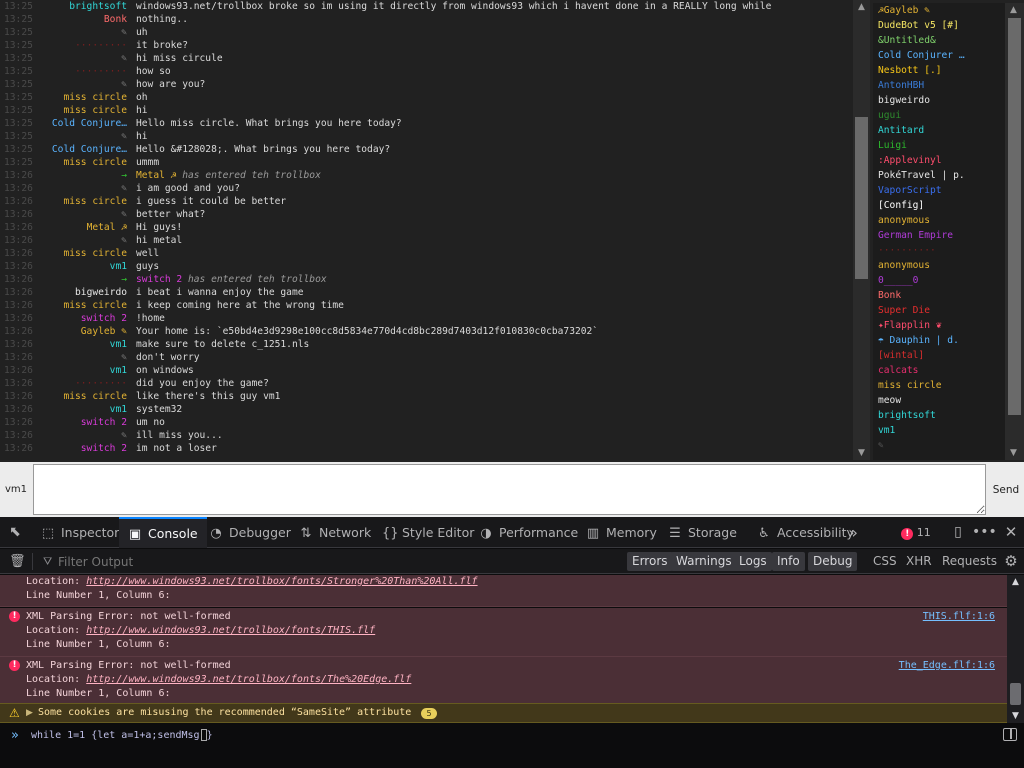 Image resolution: width=1024 pixels, height=768 pixels. Describe the element at coordinates (861, 198) in the screenshot. I see `chat-scroll-thumb` at that location.